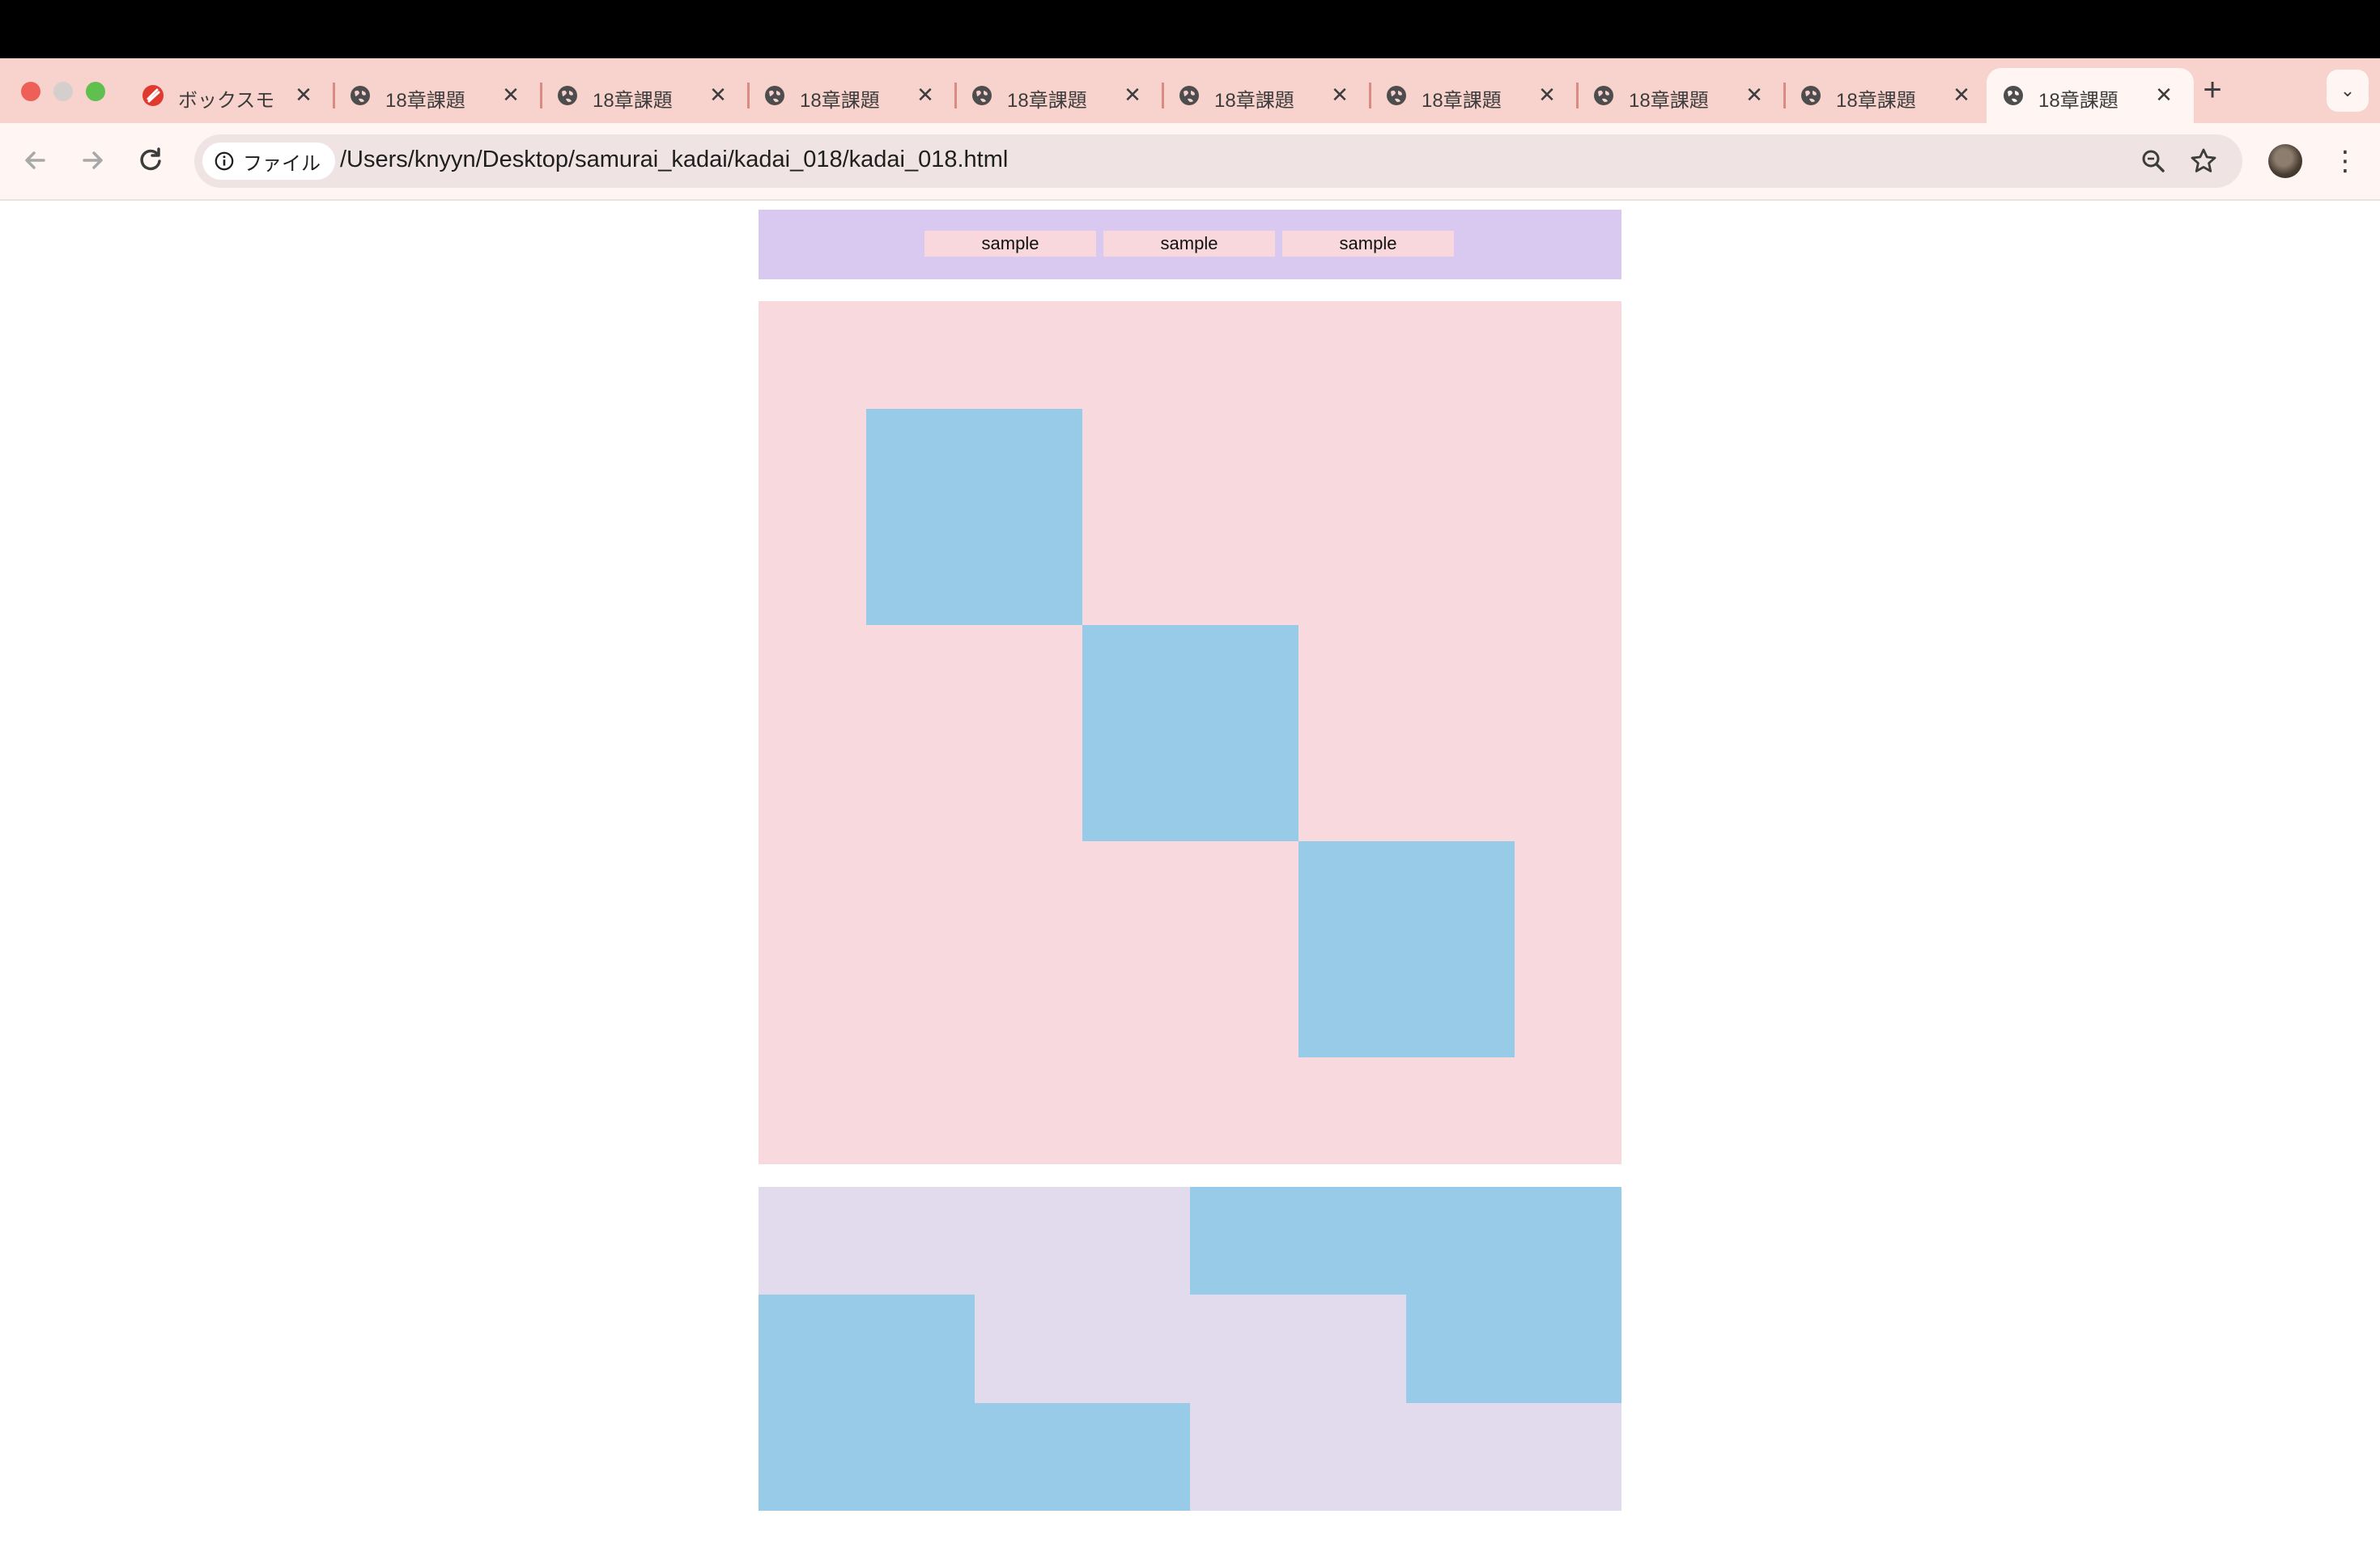 Image resolution: width=2380 pixels, height=1548 pixels. I want to click on tab-2: 18章課題 ✕, so click(438, 96).